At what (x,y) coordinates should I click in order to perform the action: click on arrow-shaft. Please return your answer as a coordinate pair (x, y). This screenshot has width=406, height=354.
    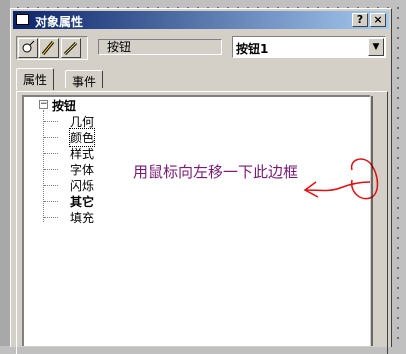
    Looking at the image, I should click on (338, 186).